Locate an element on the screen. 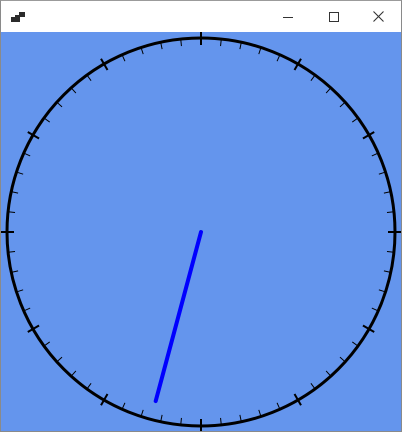  maximize-icon is located at coordinates (334, 16).